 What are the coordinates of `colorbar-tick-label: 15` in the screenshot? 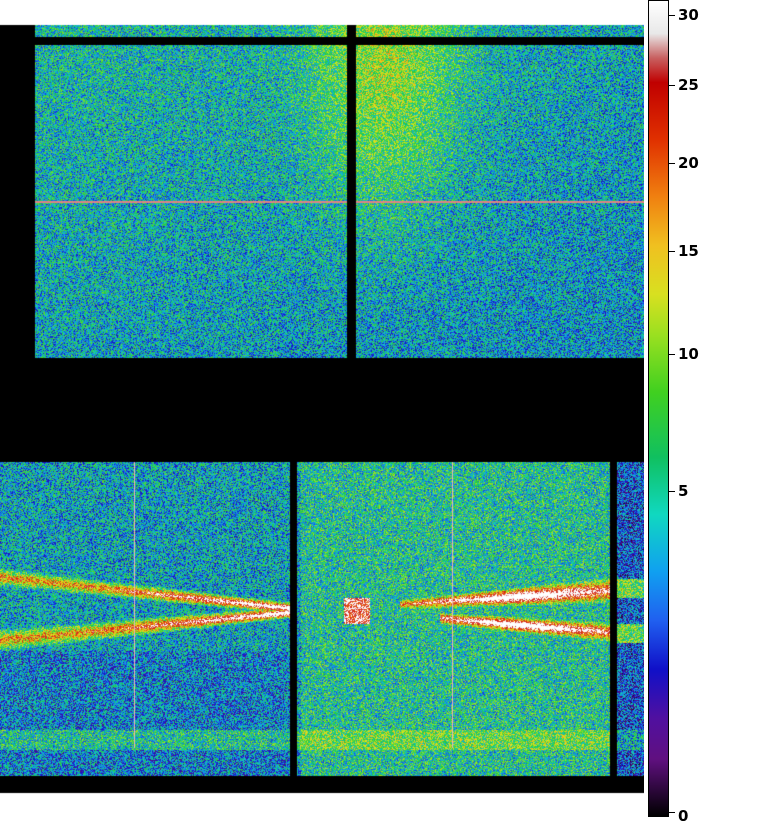 It's located at (688, 251).